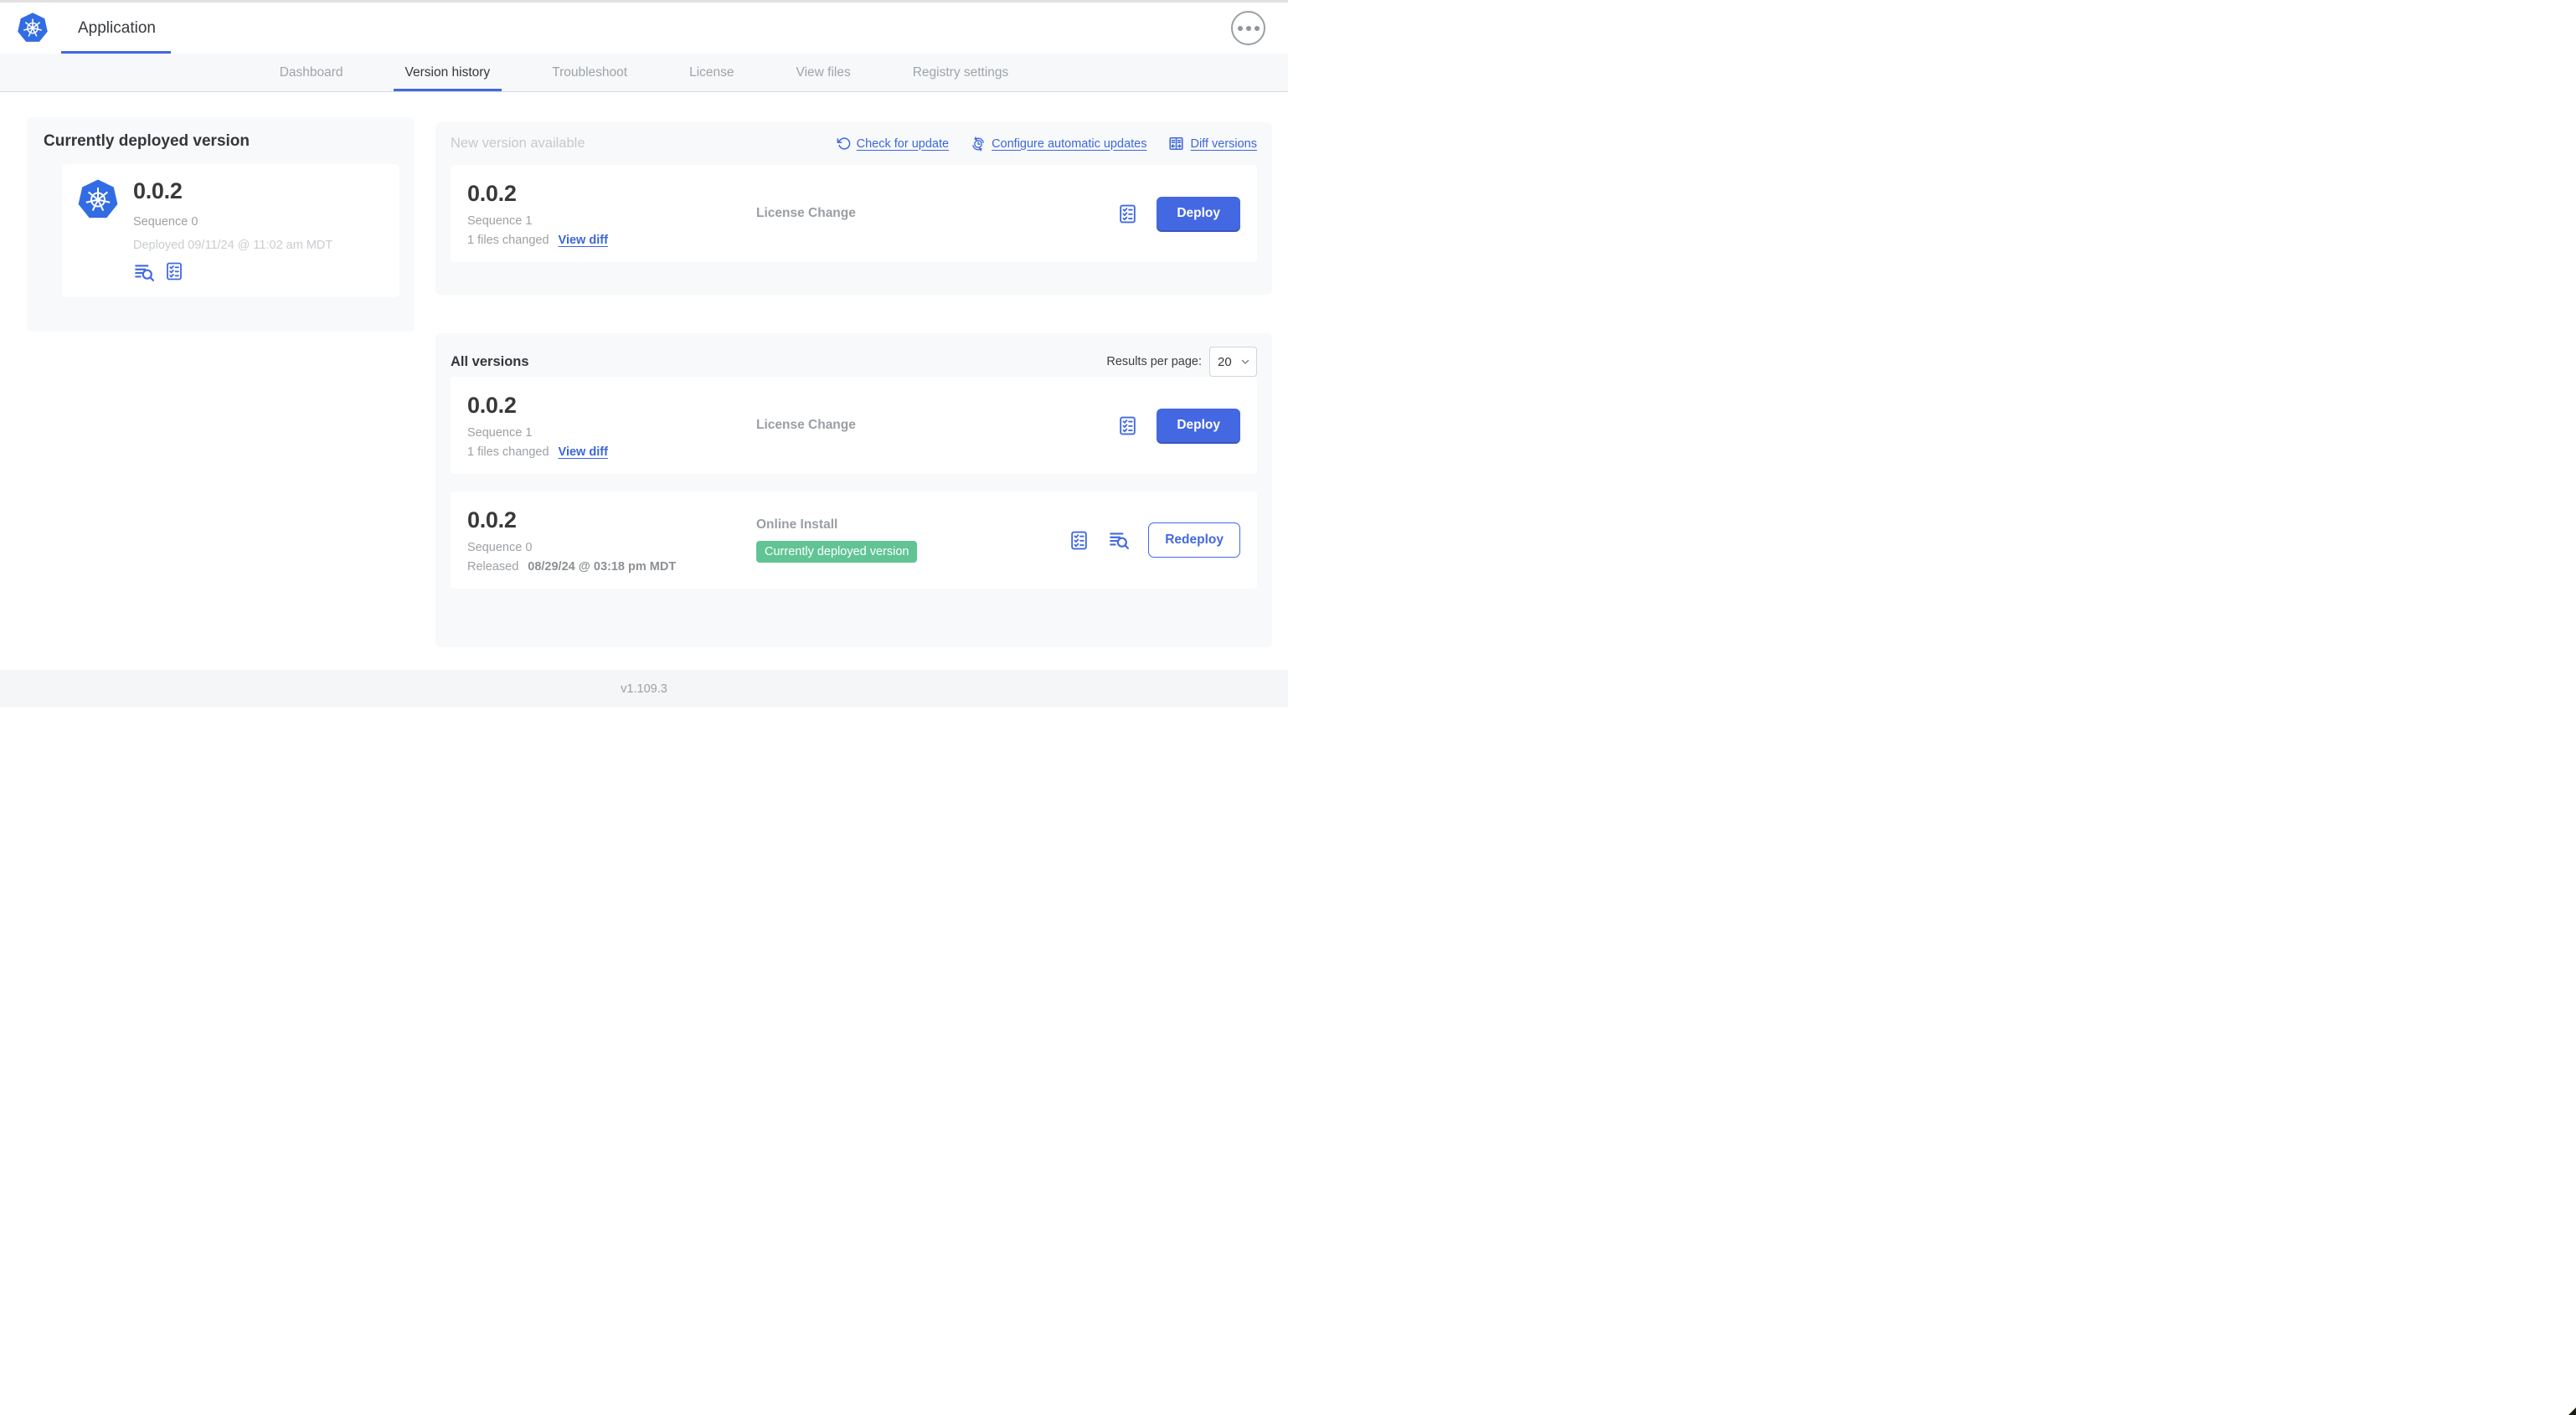 The height and width of the screenshot is (1415, 2576). What do you see at coordinates (961, 72) in the screenshot?
I see `tab-registry-settings: Registry settings` at bounding box center [961, 72].